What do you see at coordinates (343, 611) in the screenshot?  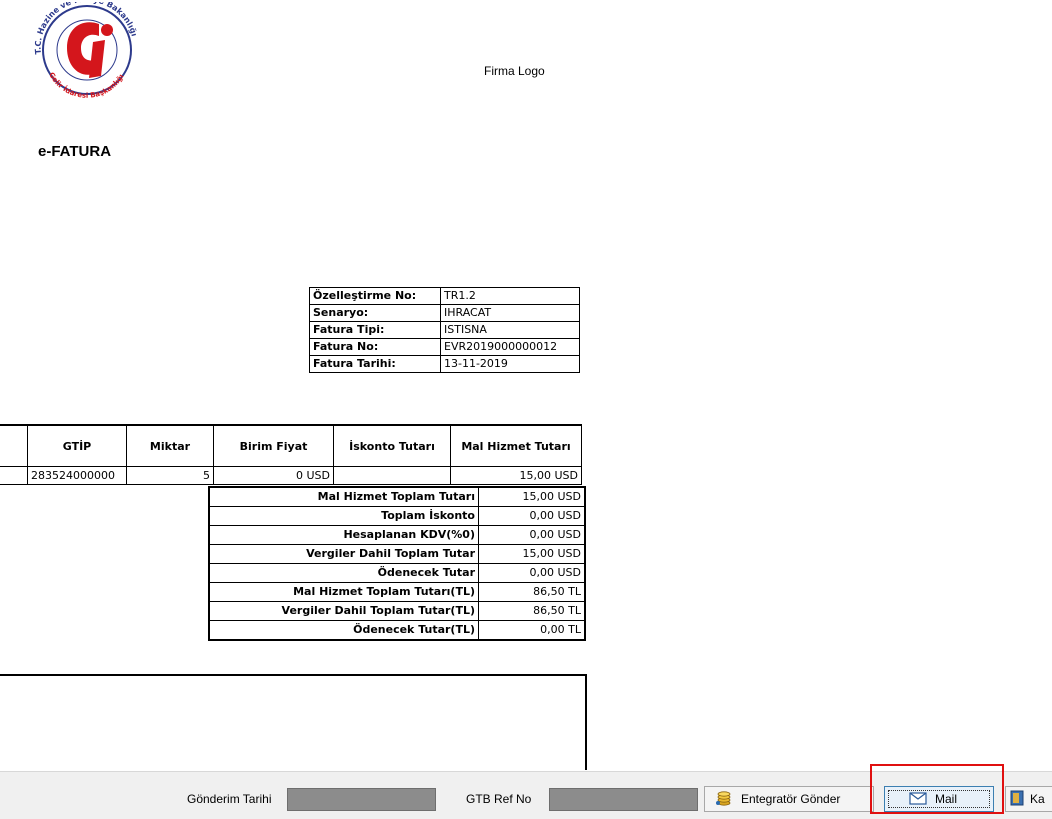 I see `totals-key: Vergiler Dahil Toplam Tutar(TL)` at bounding box center [343, 611].